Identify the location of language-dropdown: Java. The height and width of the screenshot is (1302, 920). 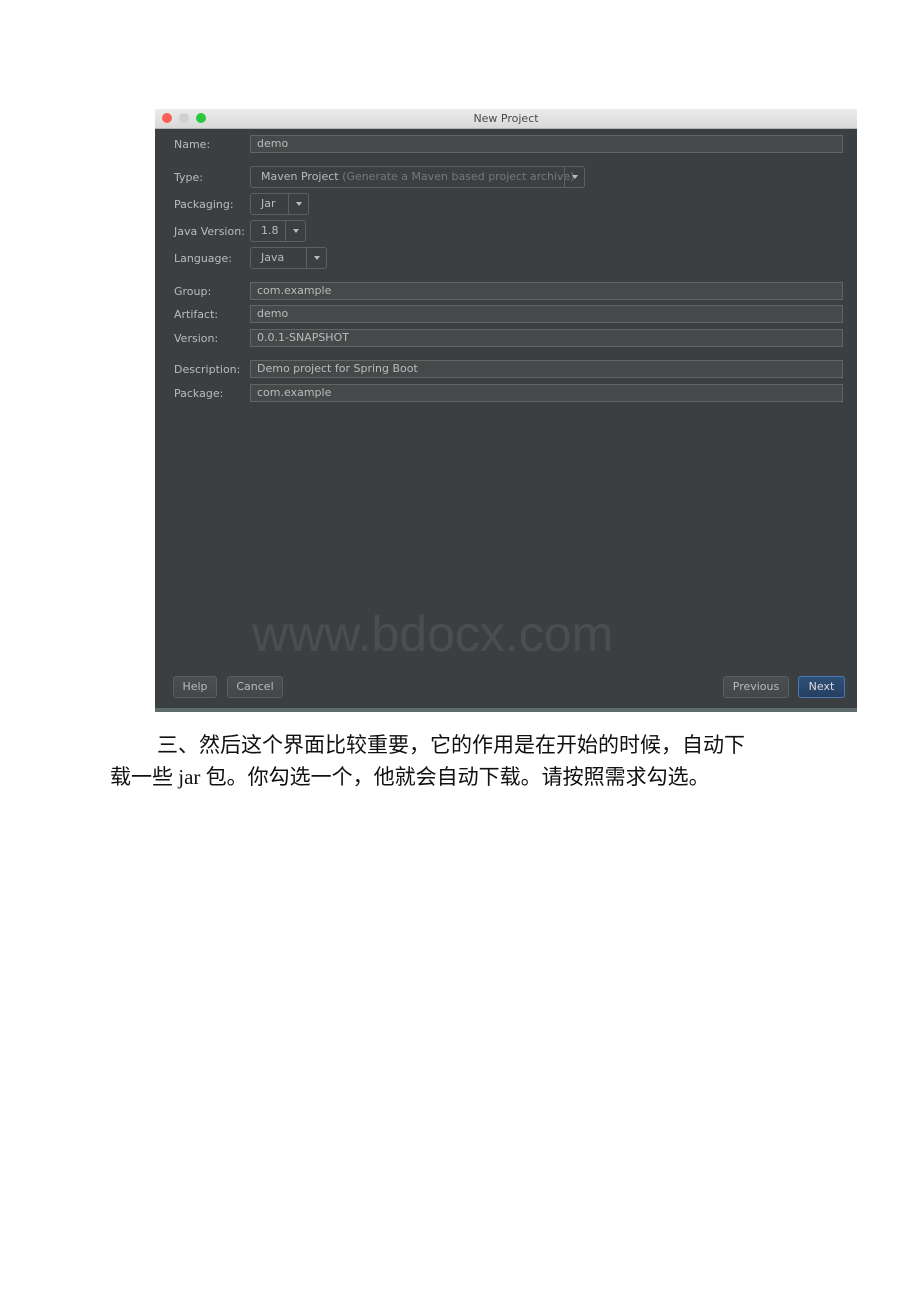
(288, 258).